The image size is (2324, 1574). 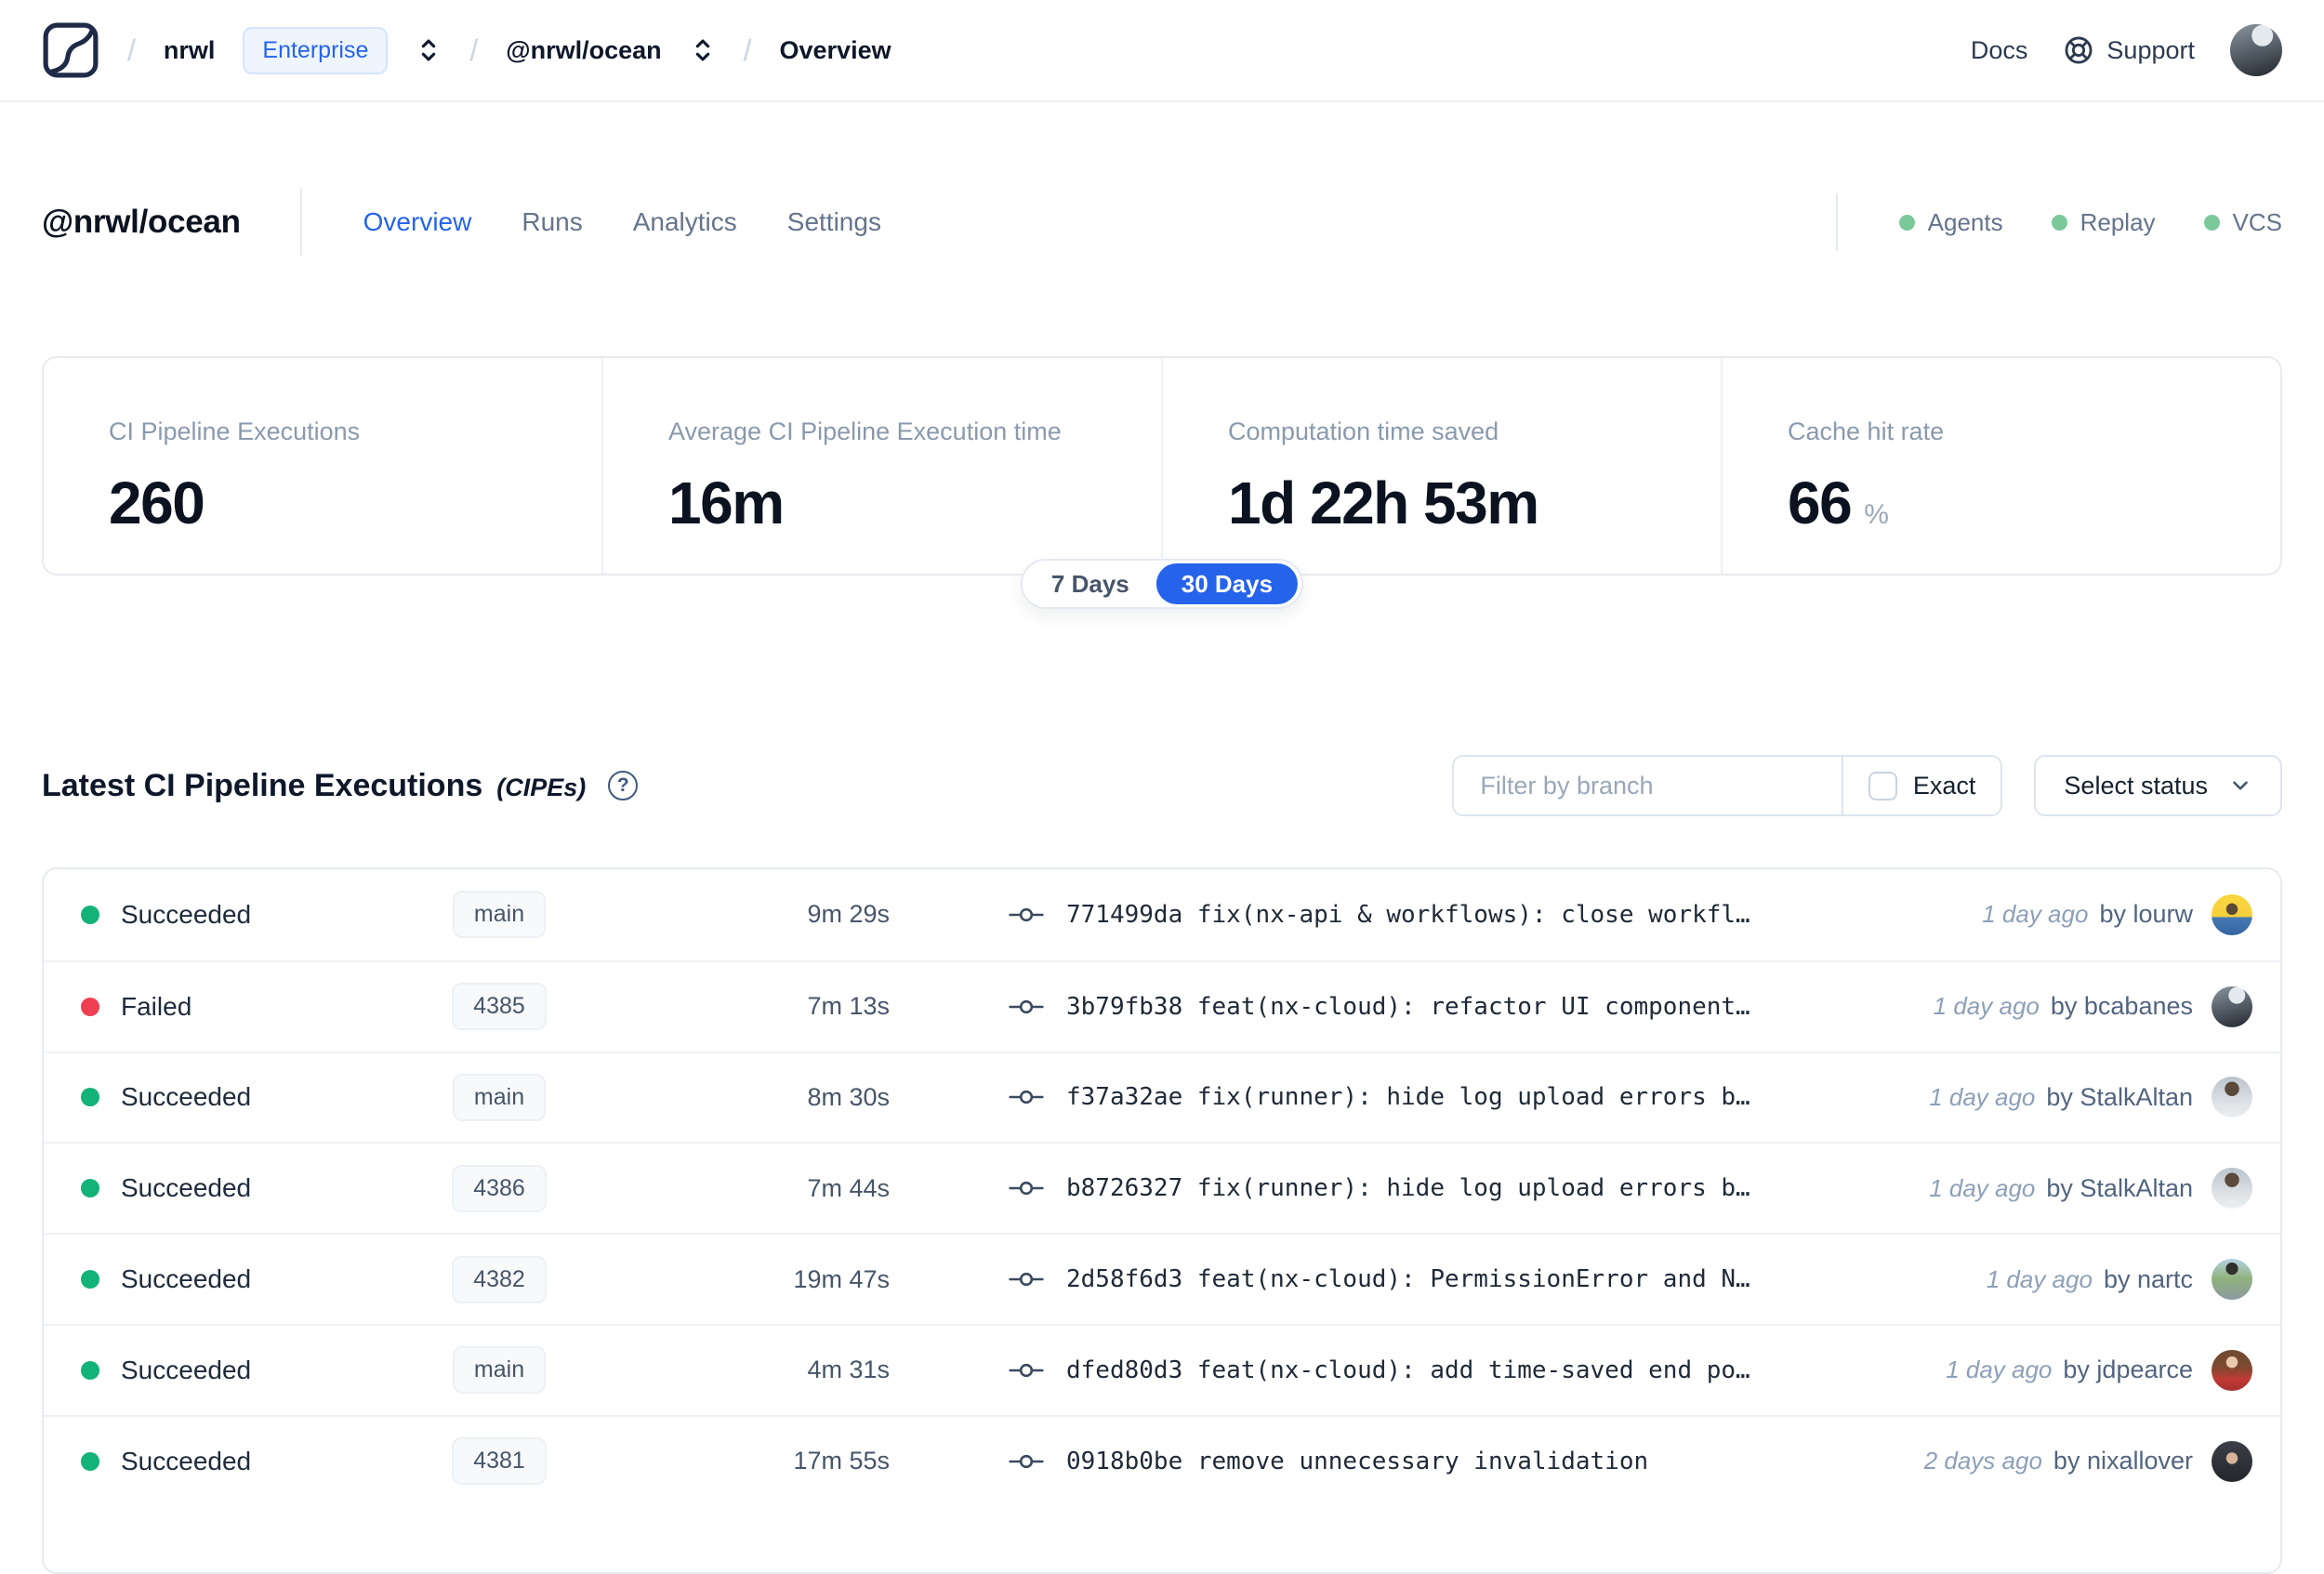 I want to click on section-title: Latest CI Pipeline Executions (CIPEs), so click(x=314, y=786).